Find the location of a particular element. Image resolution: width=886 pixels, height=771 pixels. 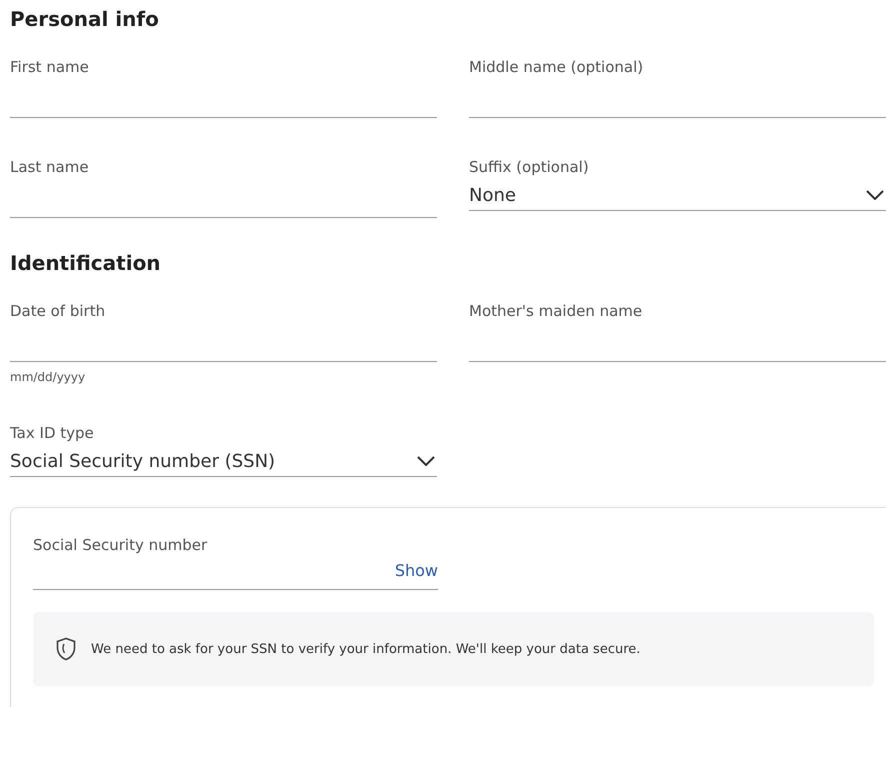

shield-icon is located at coordinates (66, 649).